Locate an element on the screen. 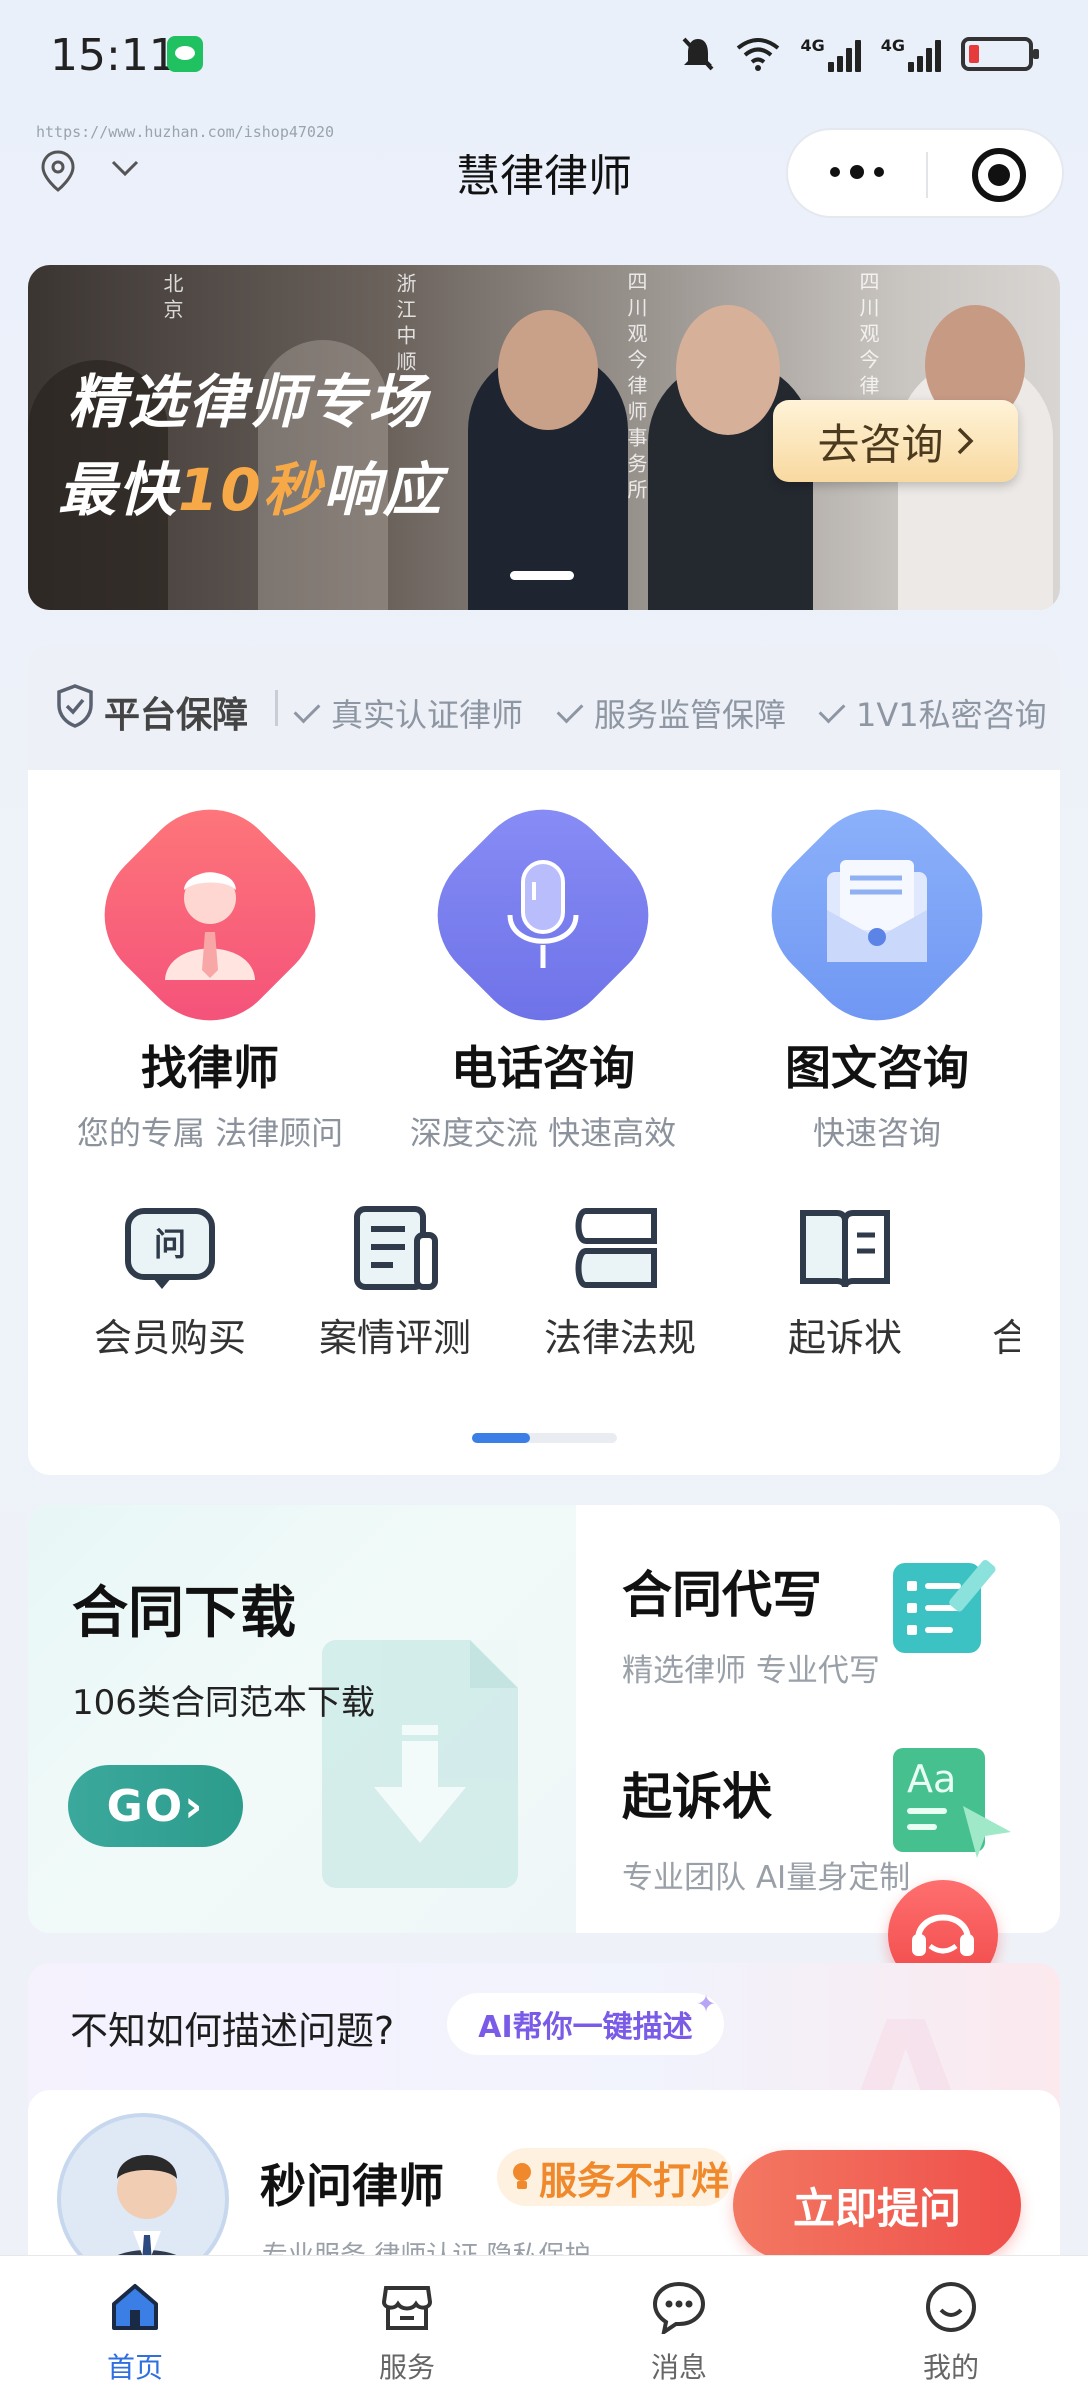 This screenshot has height=2400, width=1088. banner-subheadline: 最快10秒响应 is located at coordinates (250, 485).